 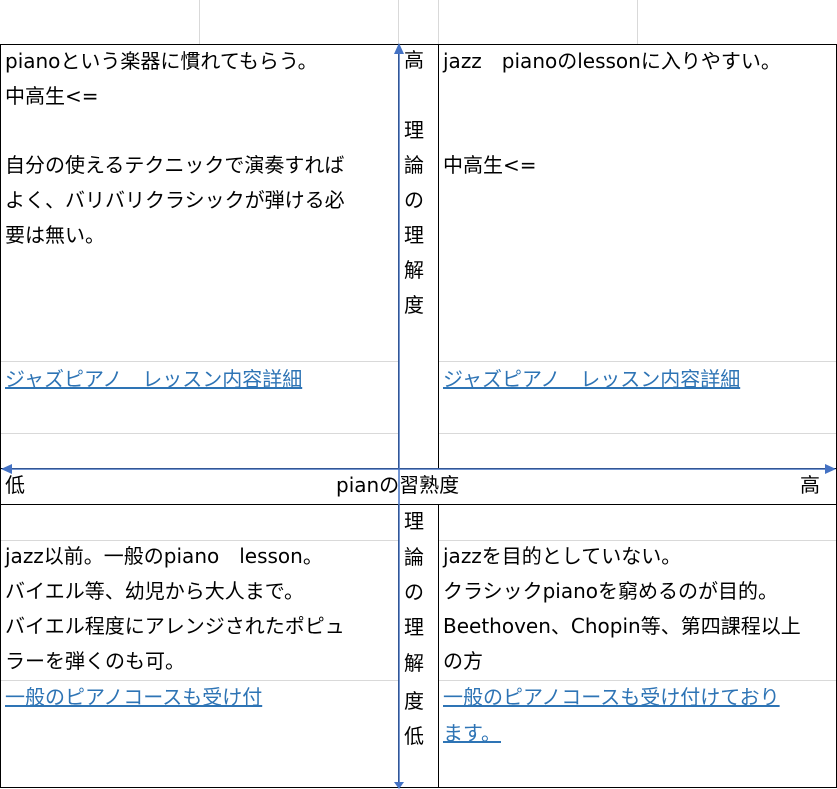 I want to click on axis-horizontal-center: pianの習熟度, so click(x=398, y=485).